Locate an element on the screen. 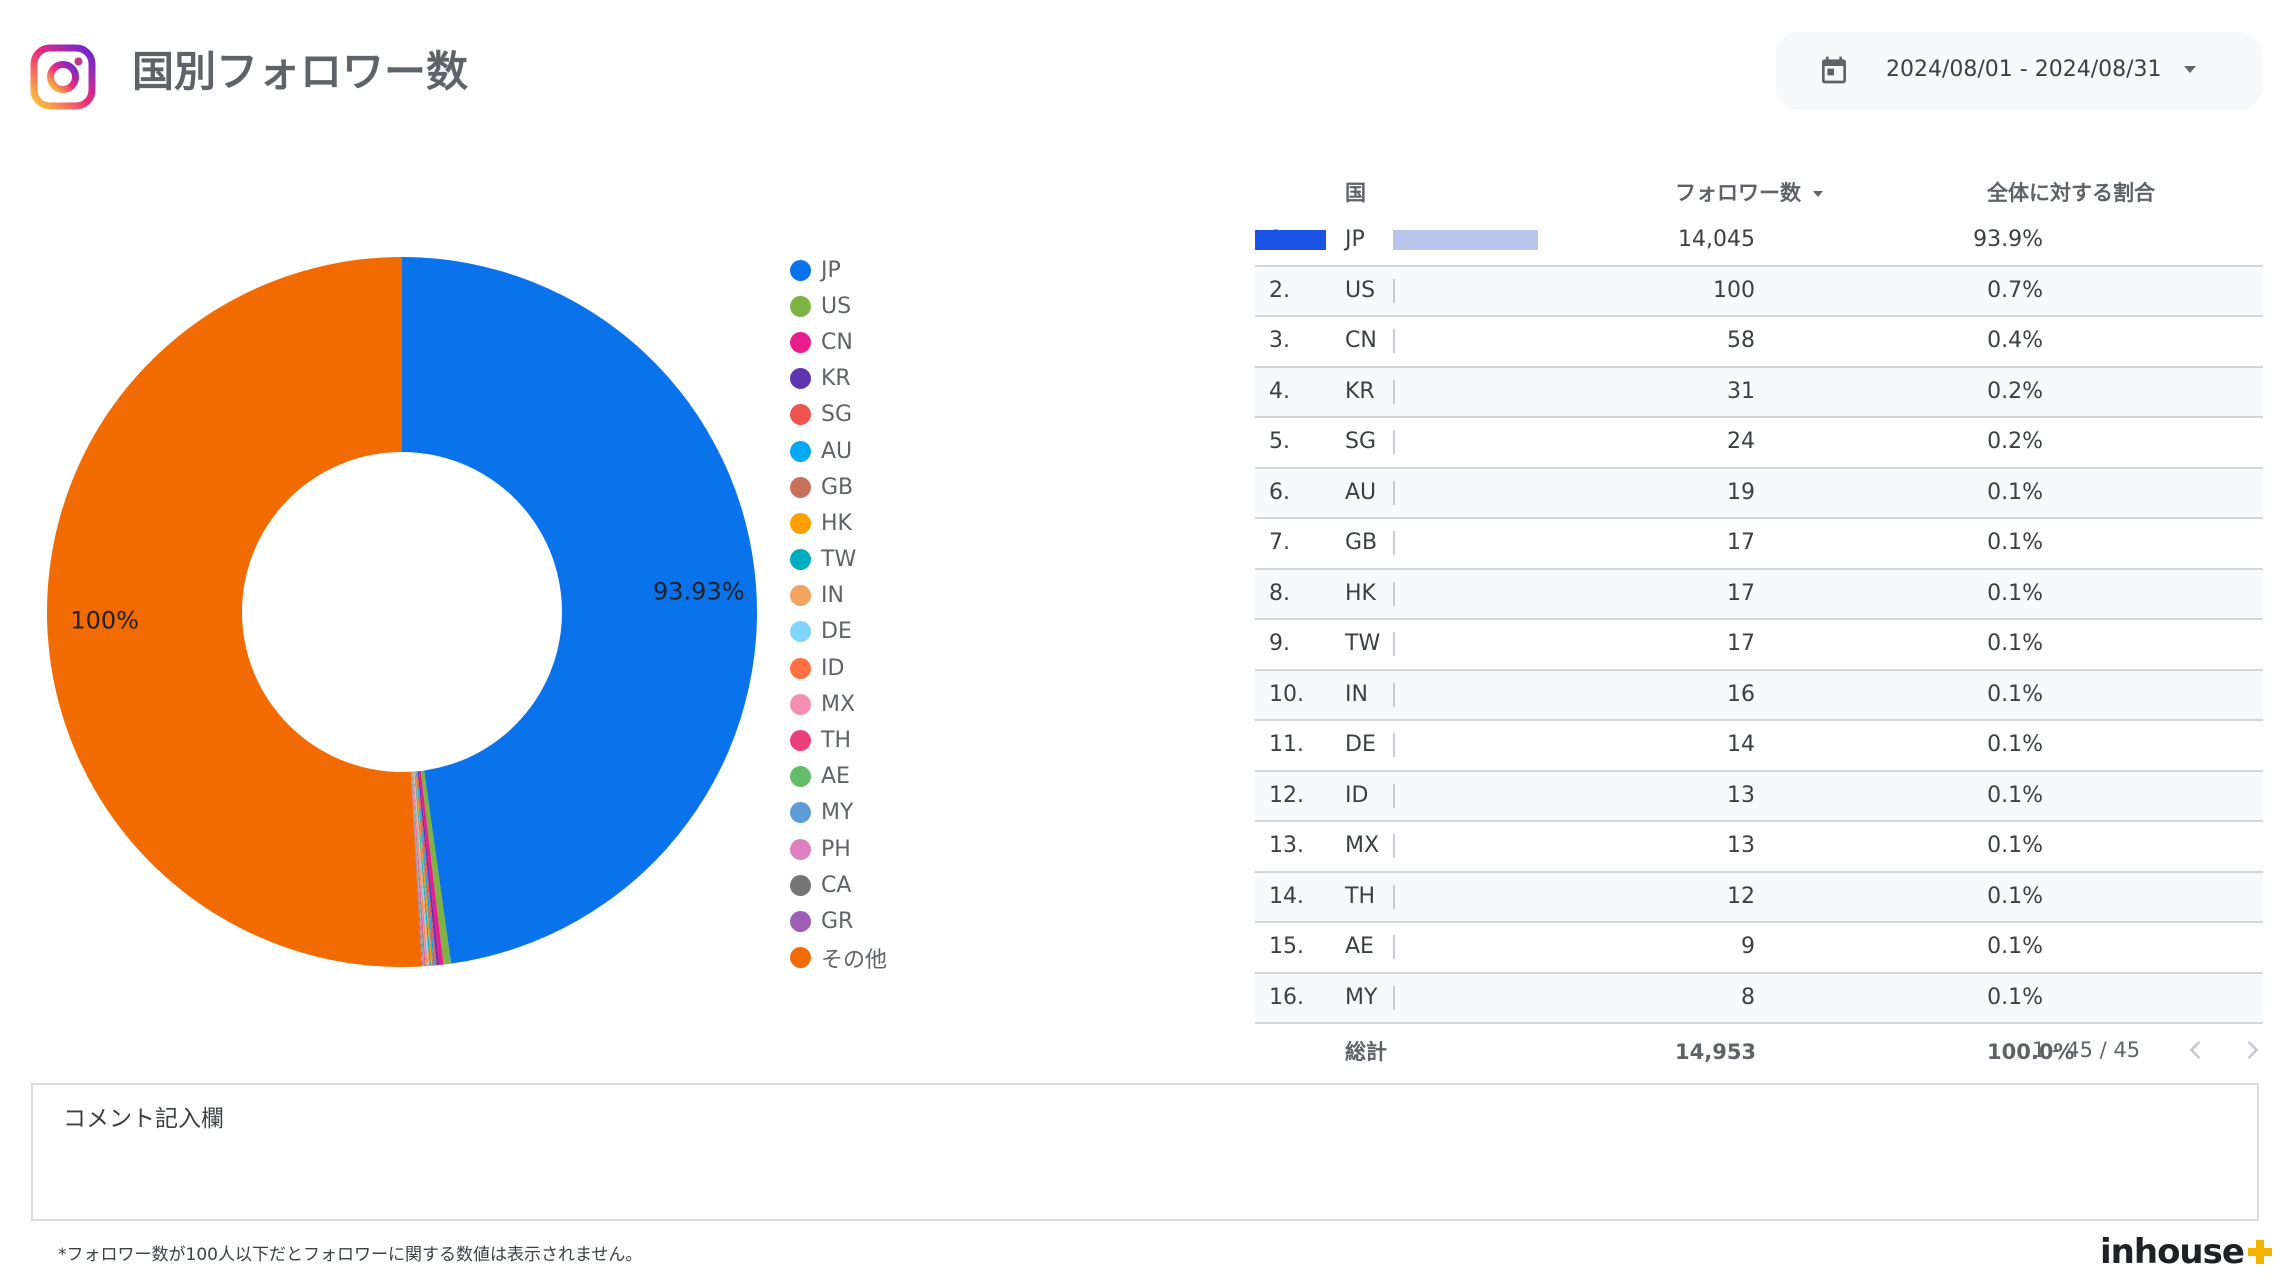 Image resolution: width=2282 pixels, height=1282 pixels. table-row: 6. AU 19 0.1% is located at coordinates (1759, 493).